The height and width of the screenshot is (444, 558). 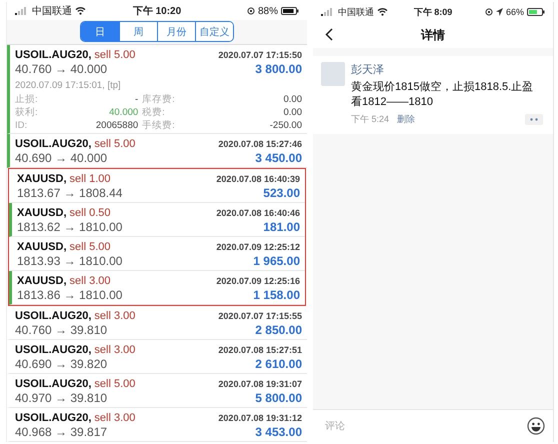 What do you see at coordinates (278, 432) in the screenshot?
I see `profit-value: 3 453.00` at bounding box center [278, 432].